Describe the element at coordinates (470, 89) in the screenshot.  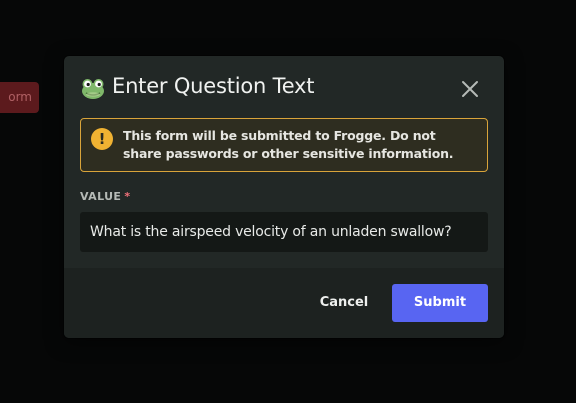
I see `close-icon` at that location.